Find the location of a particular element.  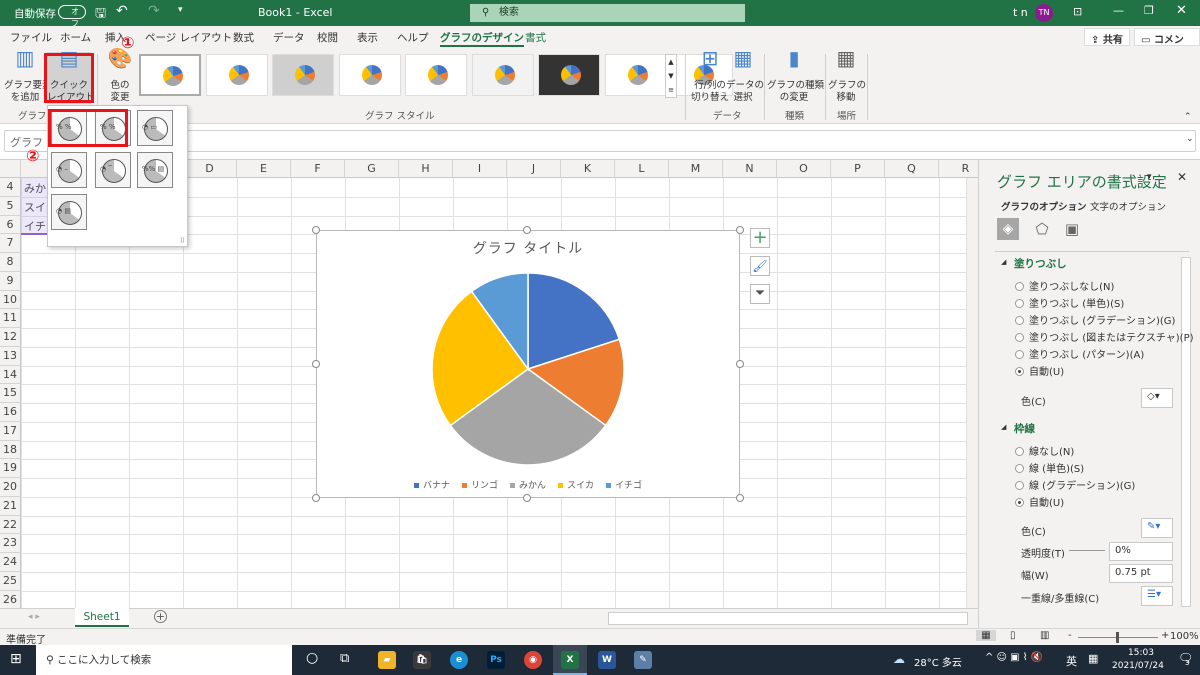

ime-indicator: 英 is located at coordinates (1071, 661).